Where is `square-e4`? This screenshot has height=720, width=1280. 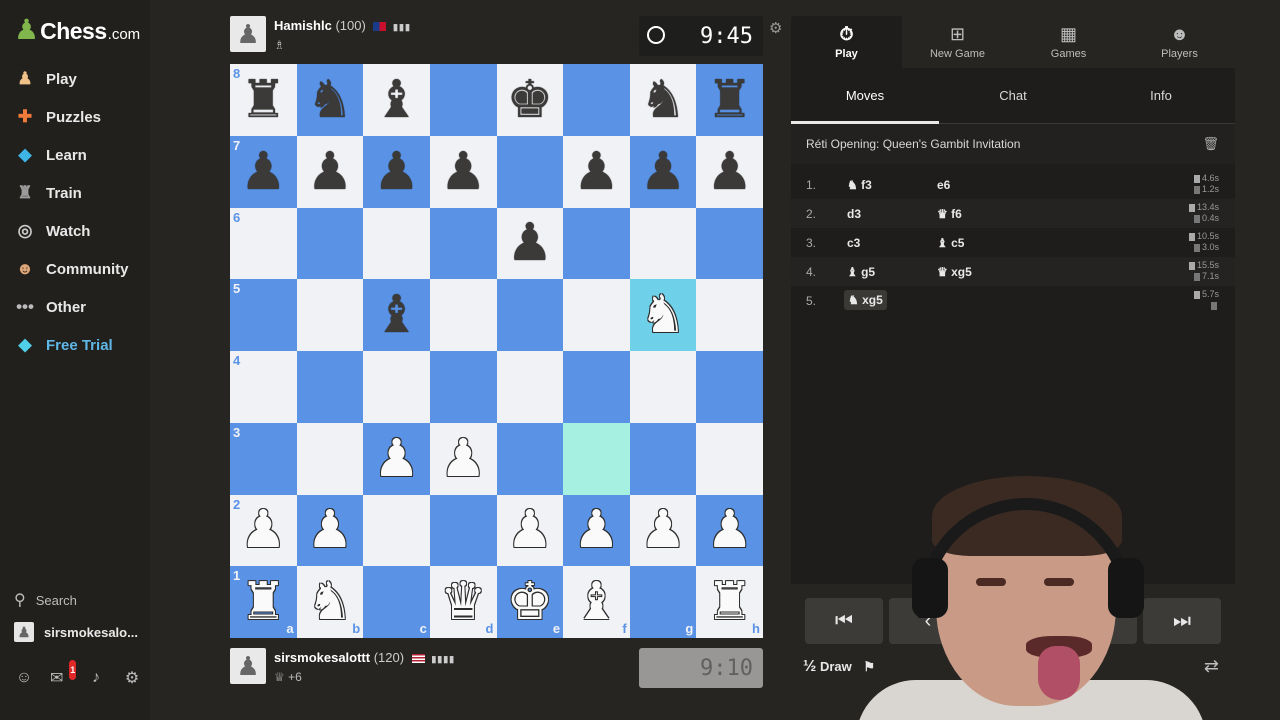 square-e4 is located at coordinates (530, 387).